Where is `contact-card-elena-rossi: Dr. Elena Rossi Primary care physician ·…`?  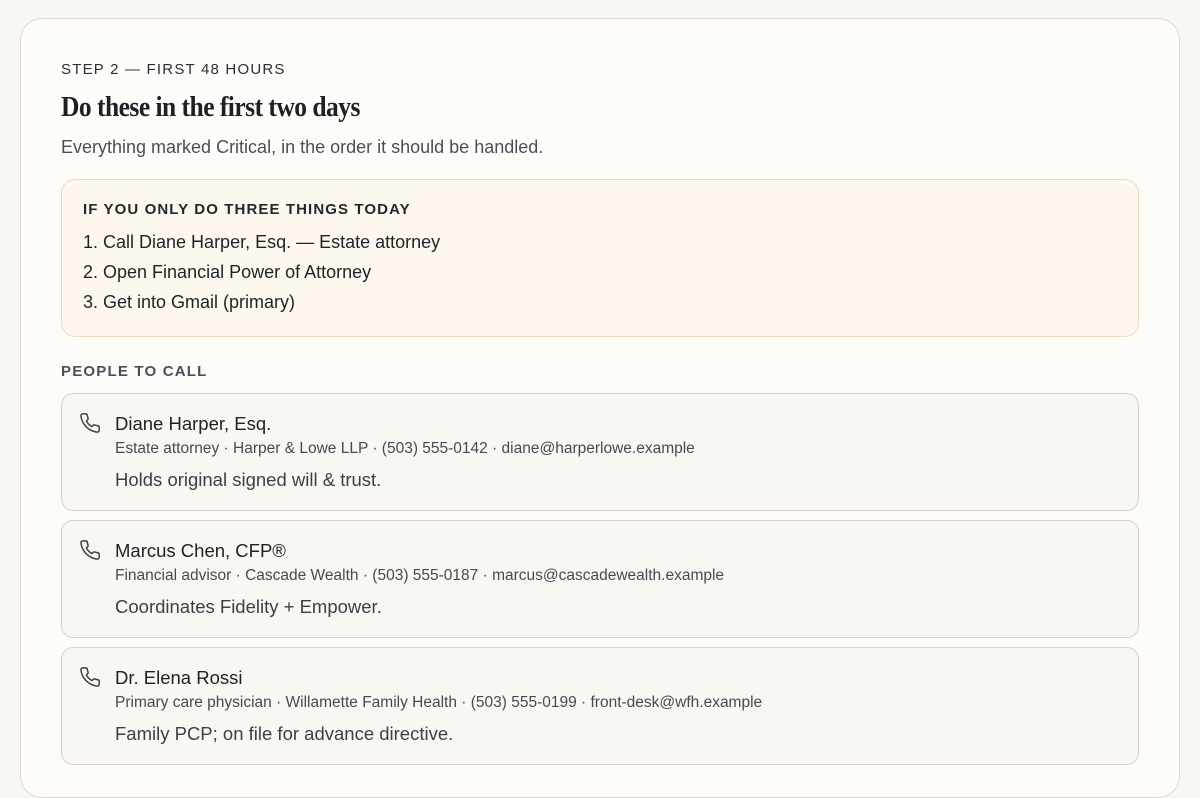
contact-card-elena-rossi: Dr. Elena Rossi Primary care physician ·… is located at coordinates (600, 706).